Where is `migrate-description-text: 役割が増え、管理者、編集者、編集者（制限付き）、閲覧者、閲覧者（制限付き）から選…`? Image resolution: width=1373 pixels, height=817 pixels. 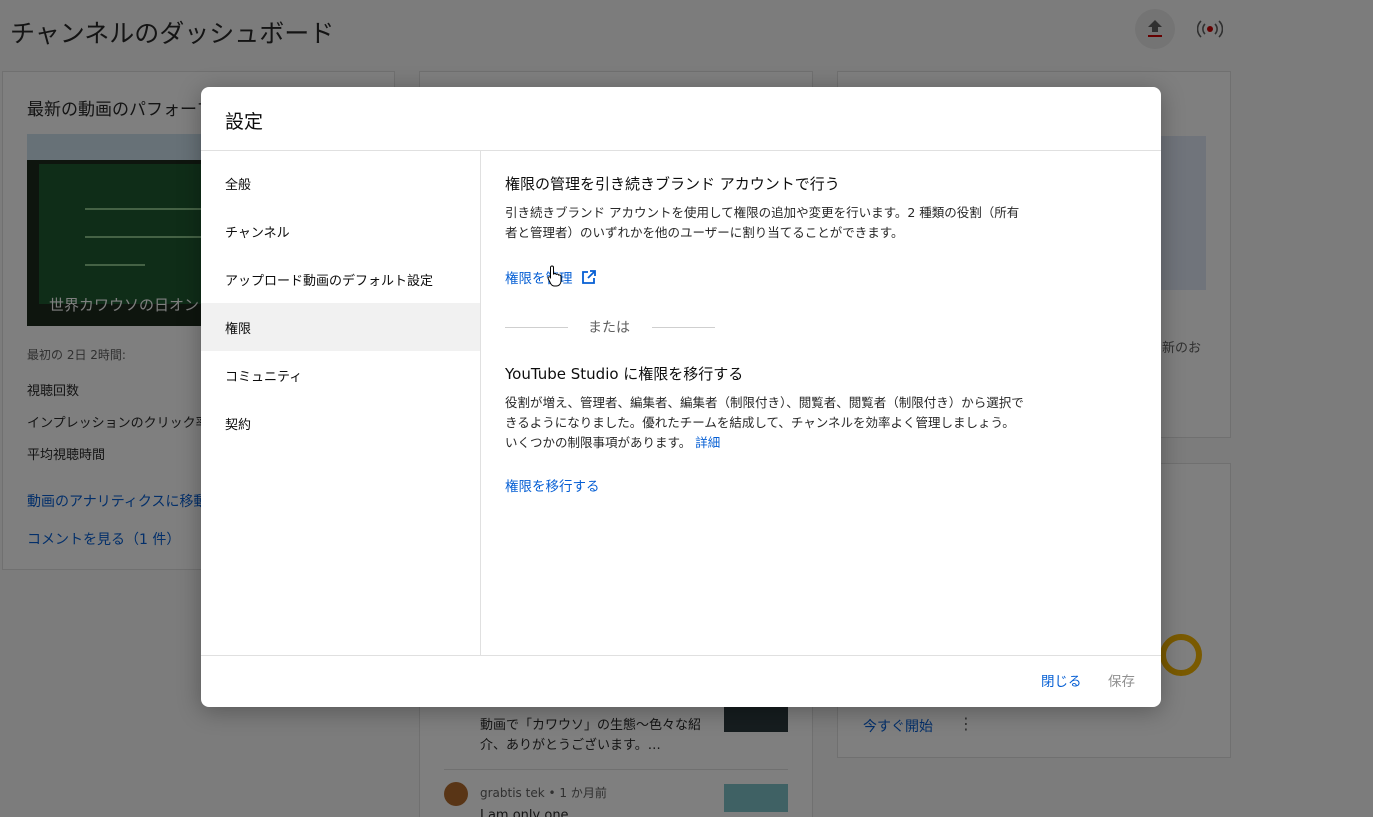 migrate-description-text: 役割が増え、管理者、編集者、編集者（制限付き）、閲覧者、閲覧者（制限付き）から選… is located at coordinates (764, 422).